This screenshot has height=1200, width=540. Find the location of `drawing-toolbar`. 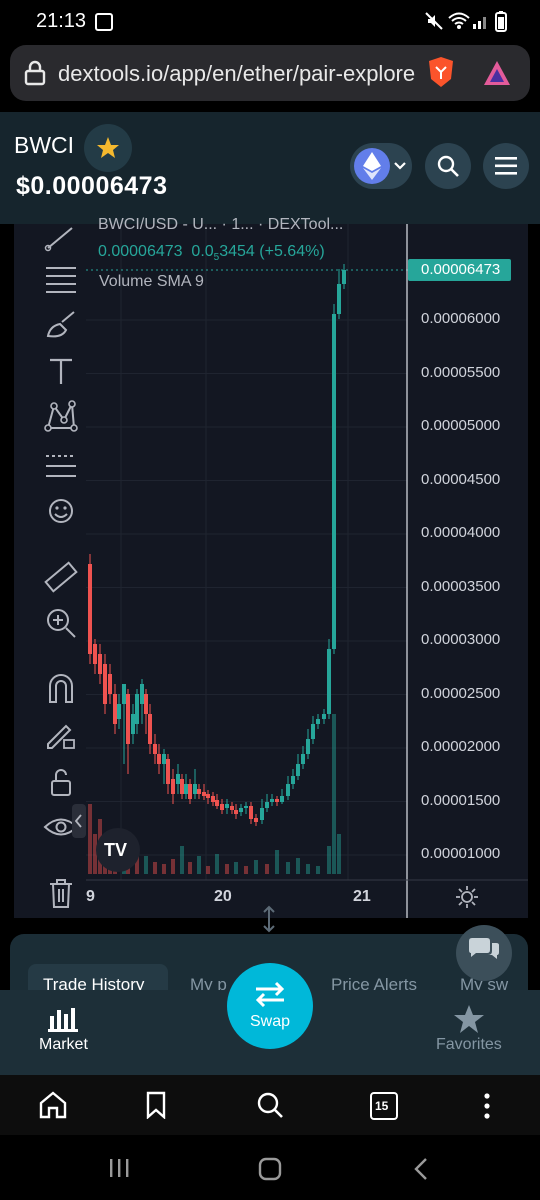

drawing-toolbar is located at coordinates (50, 571).